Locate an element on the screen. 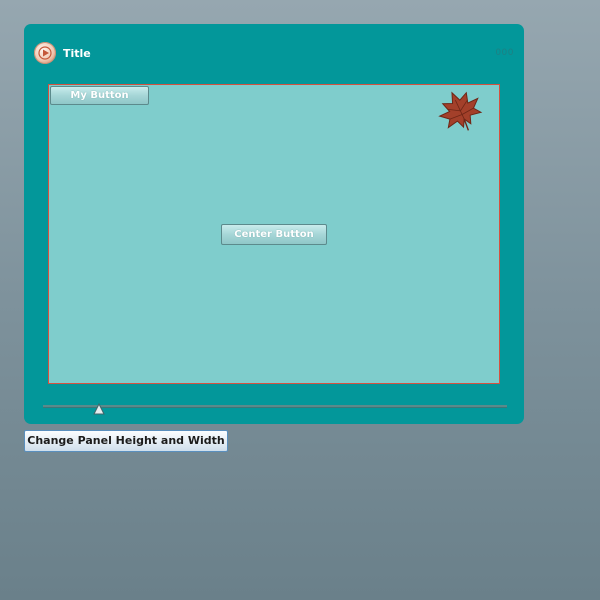 This screenshot has height=600, width=600. panel-corner-text: 000 is located at coordinates (504, 53).